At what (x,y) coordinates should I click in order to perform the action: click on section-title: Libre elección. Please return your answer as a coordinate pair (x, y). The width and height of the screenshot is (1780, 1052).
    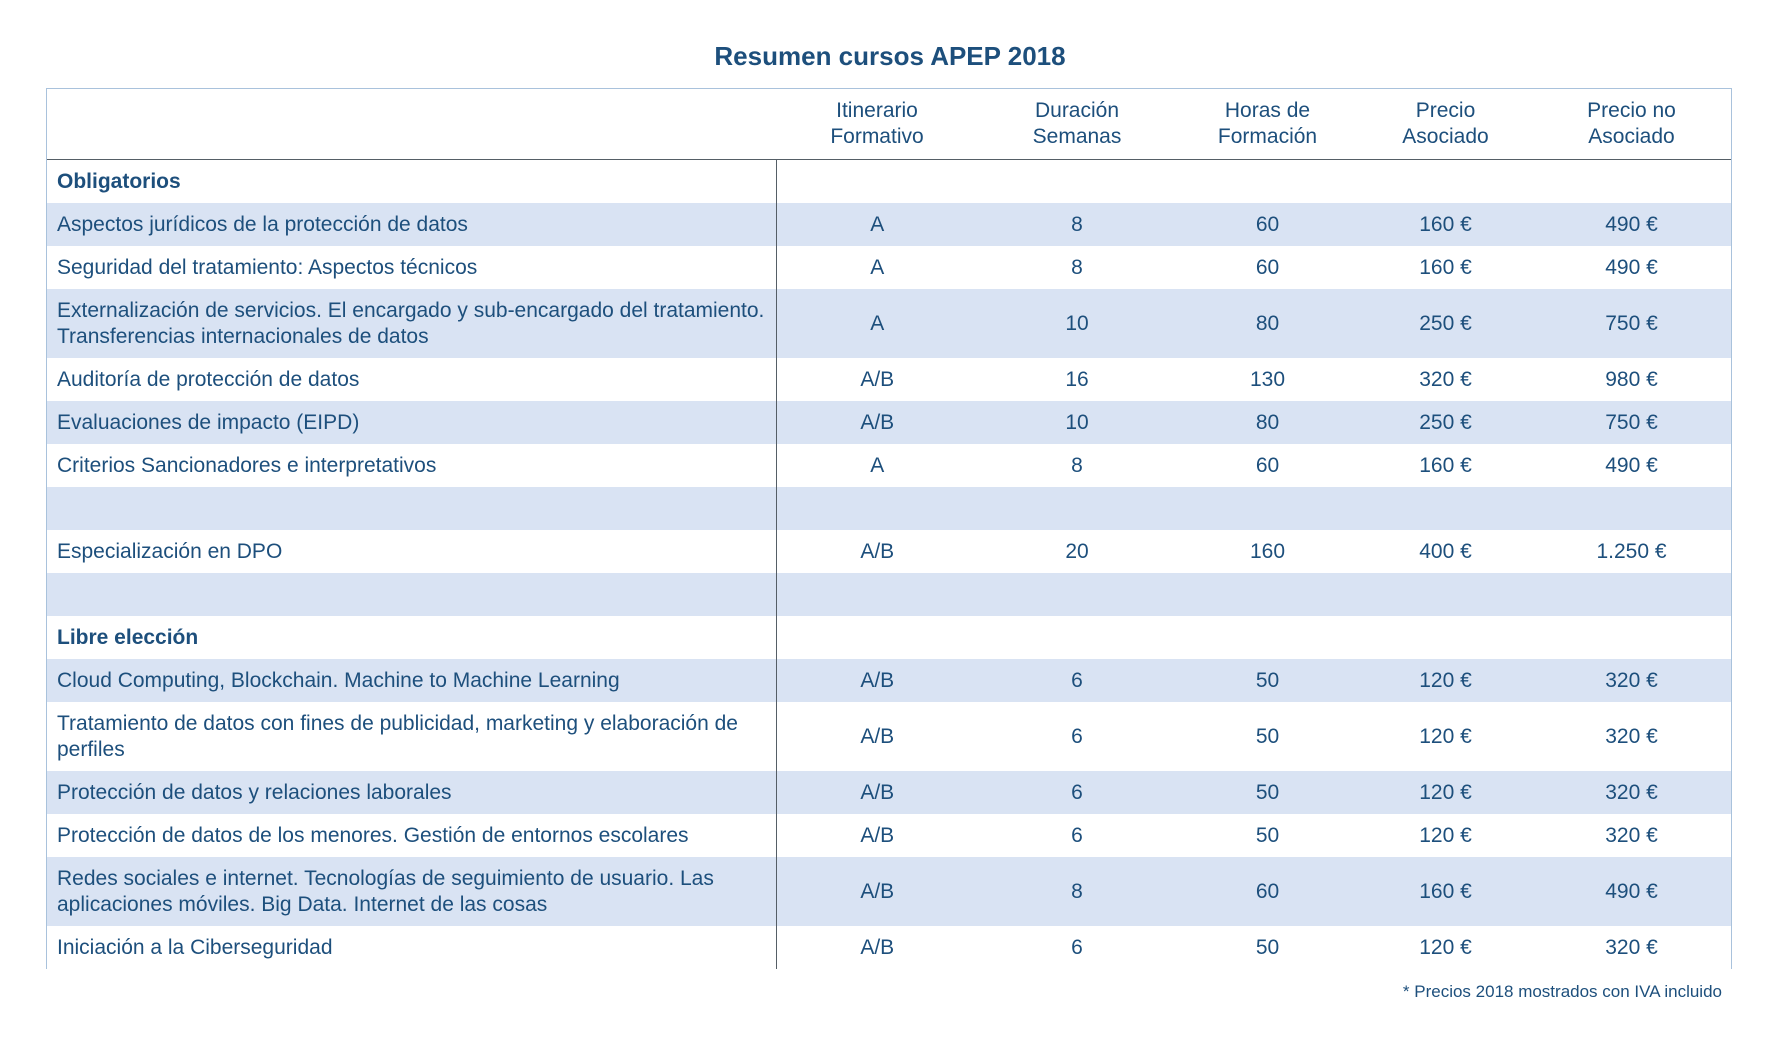
    Looking at the image, I should click on (412, 637).